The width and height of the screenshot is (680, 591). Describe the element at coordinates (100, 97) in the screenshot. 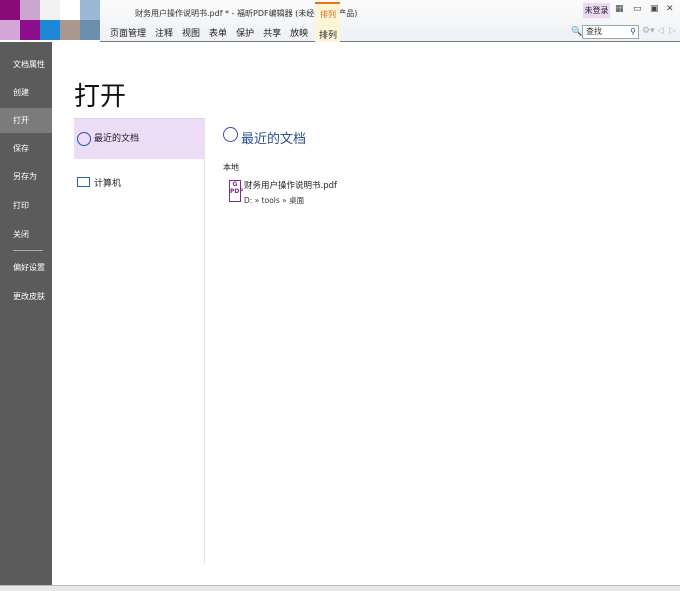

I see `page-title: 打开` at that location.